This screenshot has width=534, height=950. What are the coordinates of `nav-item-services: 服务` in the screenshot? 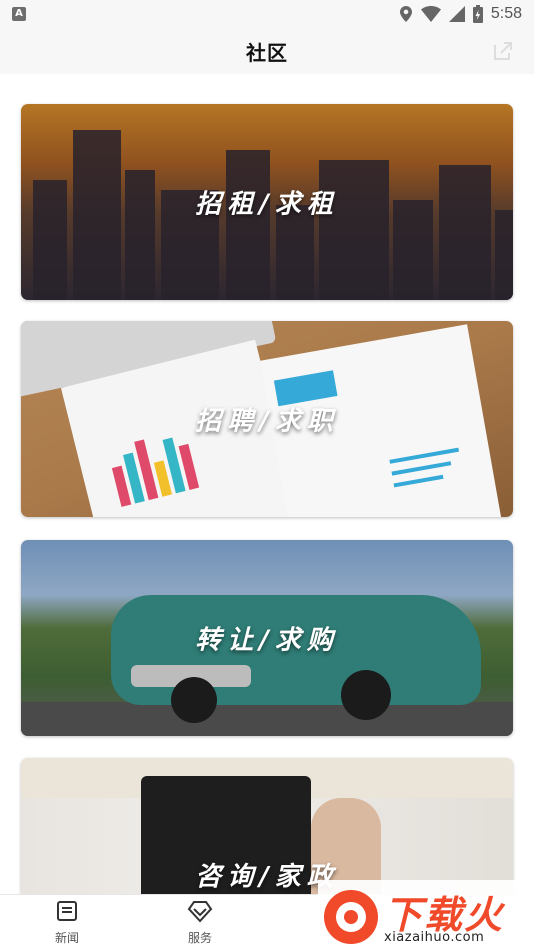 It's located at (200, 922).